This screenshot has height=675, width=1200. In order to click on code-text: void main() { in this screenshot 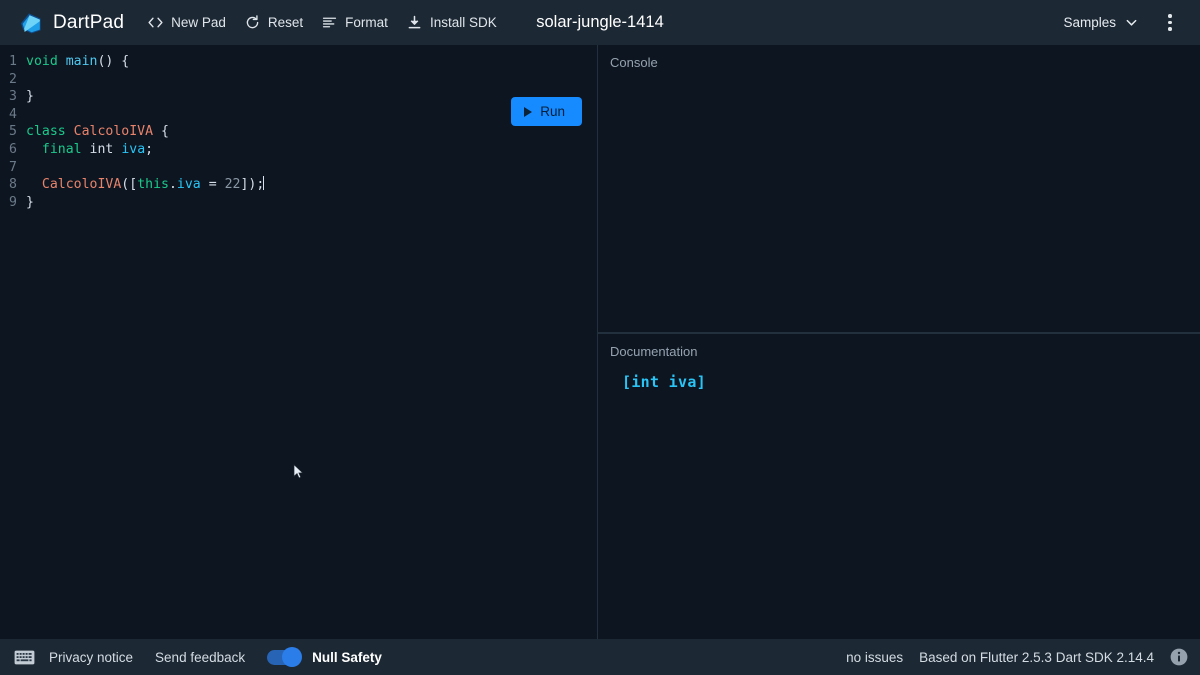, I will do `click(78, 61)`.